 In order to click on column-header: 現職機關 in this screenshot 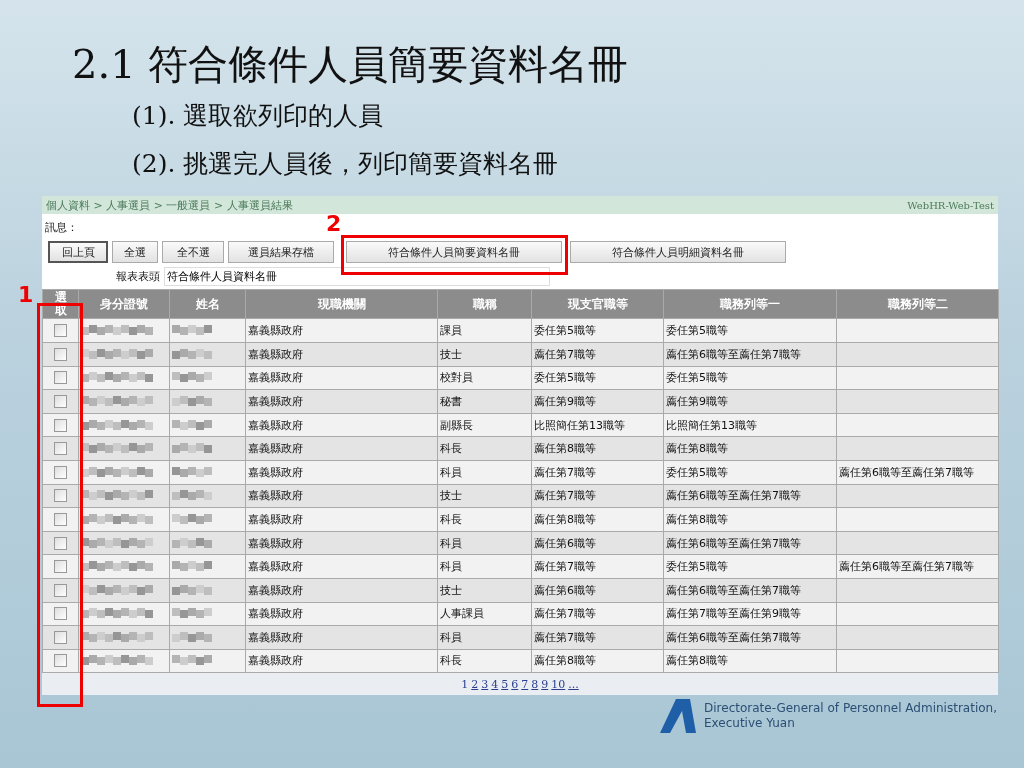, I will do `click(341, 304)`.